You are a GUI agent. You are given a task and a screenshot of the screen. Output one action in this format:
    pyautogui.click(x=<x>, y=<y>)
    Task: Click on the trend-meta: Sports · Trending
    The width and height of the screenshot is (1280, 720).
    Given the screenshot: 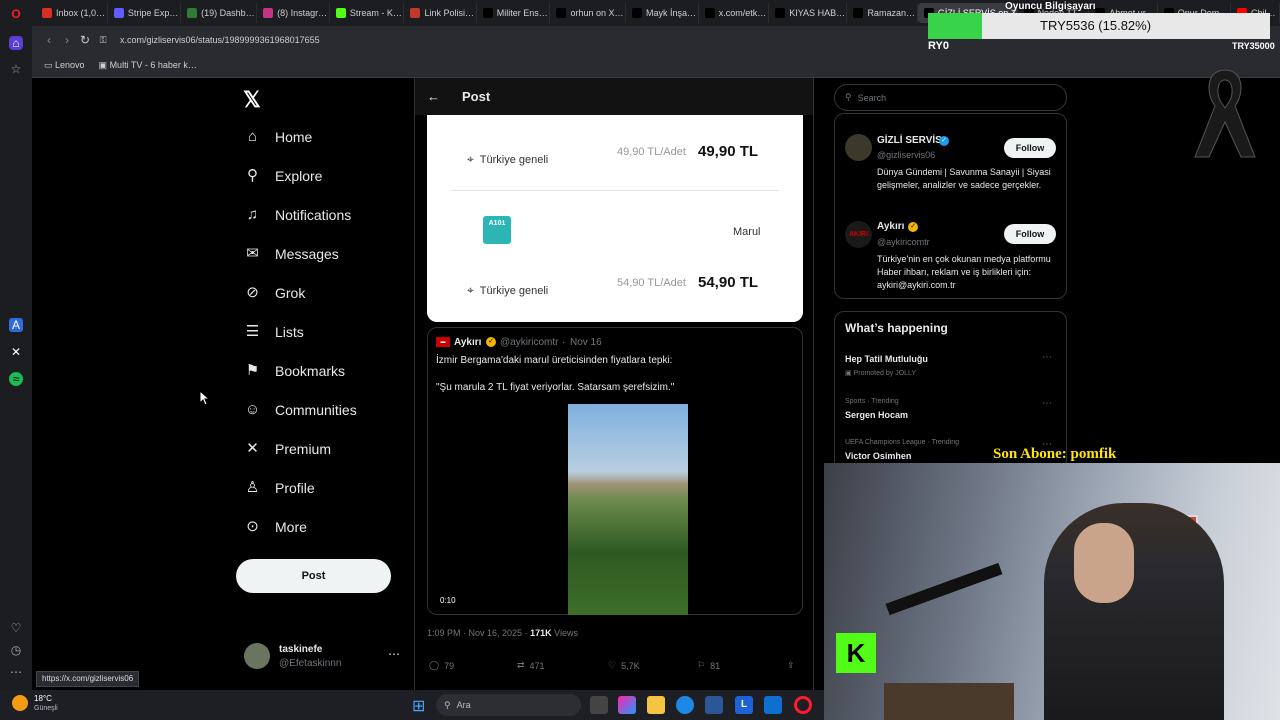 What is the action you would take?
    pyautogui.click(x=872, y=401)
    